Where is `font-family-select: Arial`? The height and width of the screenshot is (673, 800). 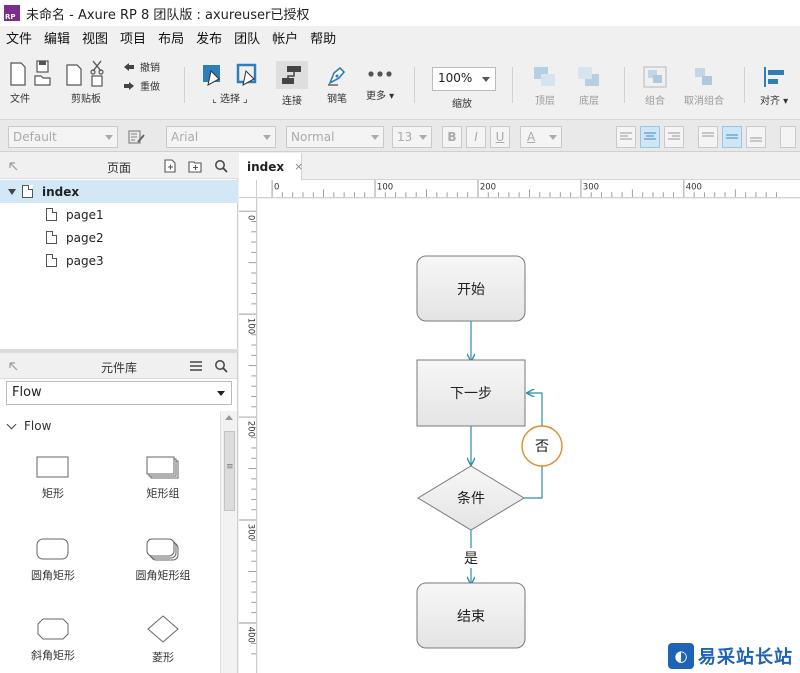
font-family-select: Arial is located at coordinates (221, 137).